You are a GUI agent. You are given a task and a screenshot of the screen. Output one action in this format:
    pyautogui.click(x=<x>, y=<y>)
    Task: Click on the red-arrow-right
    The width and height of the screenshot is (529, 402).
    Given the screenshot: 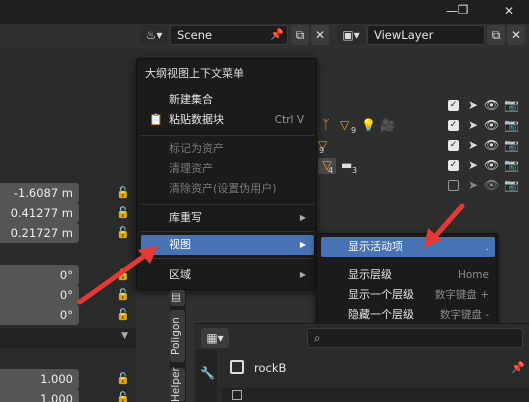 What is the action you would take?
    pyautogui.click(x=444, y=225)
    